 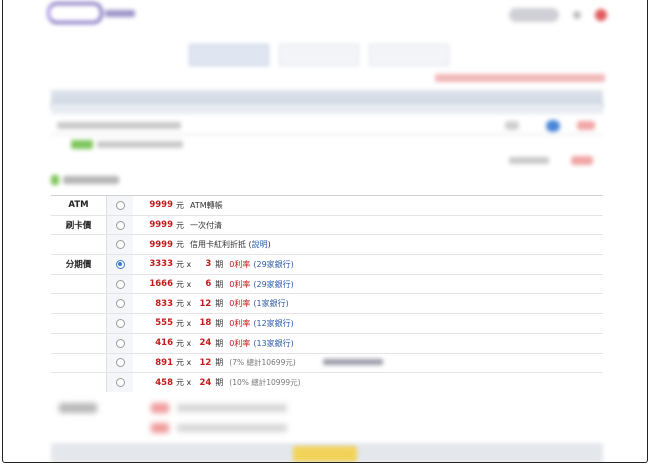 What do you see at coordinates (273, 343) in the screenshot?
I see `bank-count-link: (13家銀行)` at bounding box center [273, 343].